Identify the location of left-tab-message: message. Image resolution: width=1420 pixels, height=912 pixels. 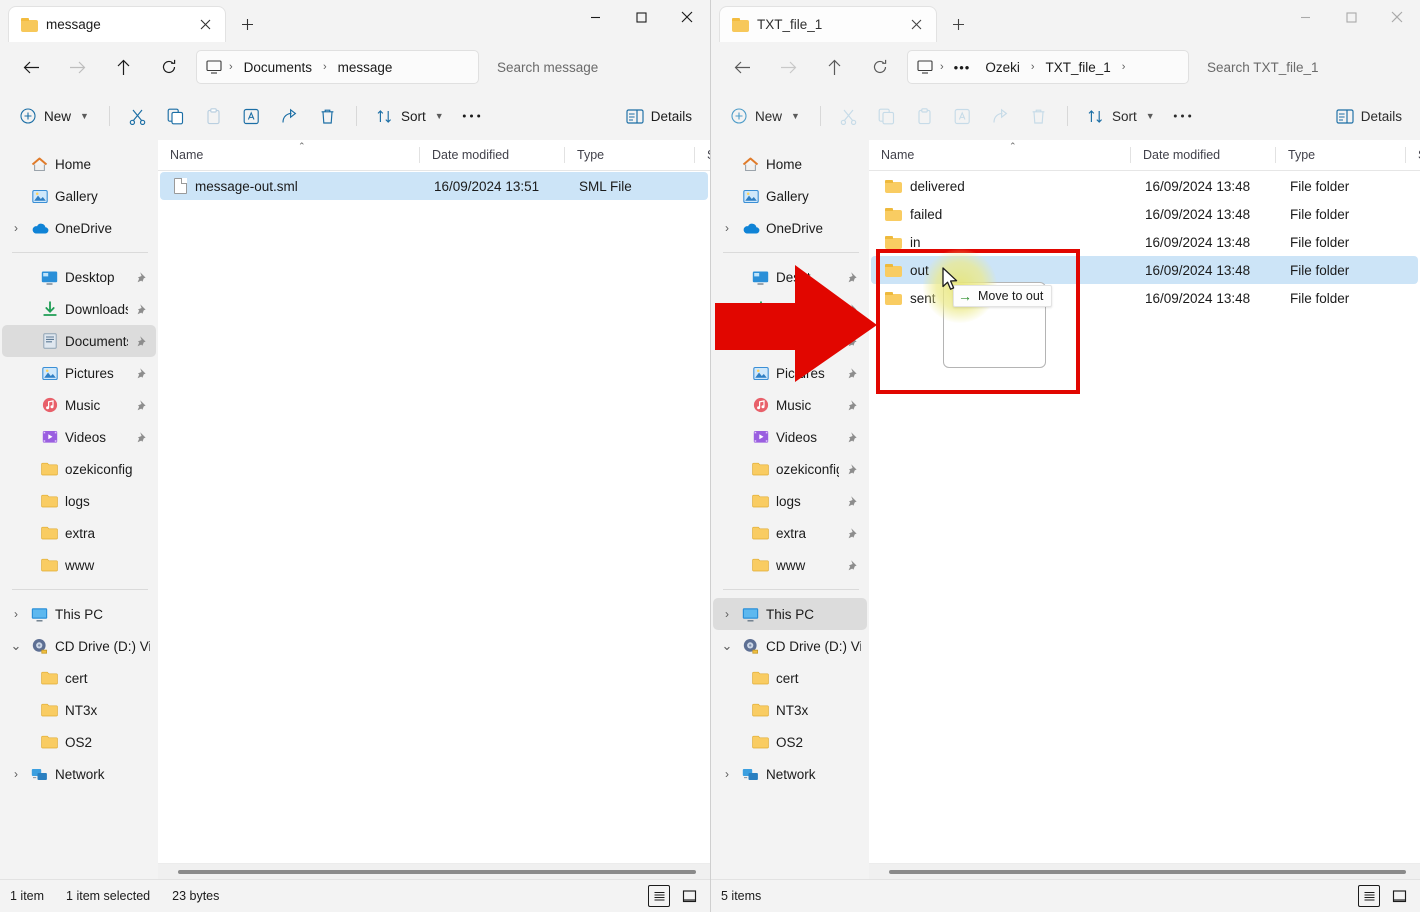
(117, 24).